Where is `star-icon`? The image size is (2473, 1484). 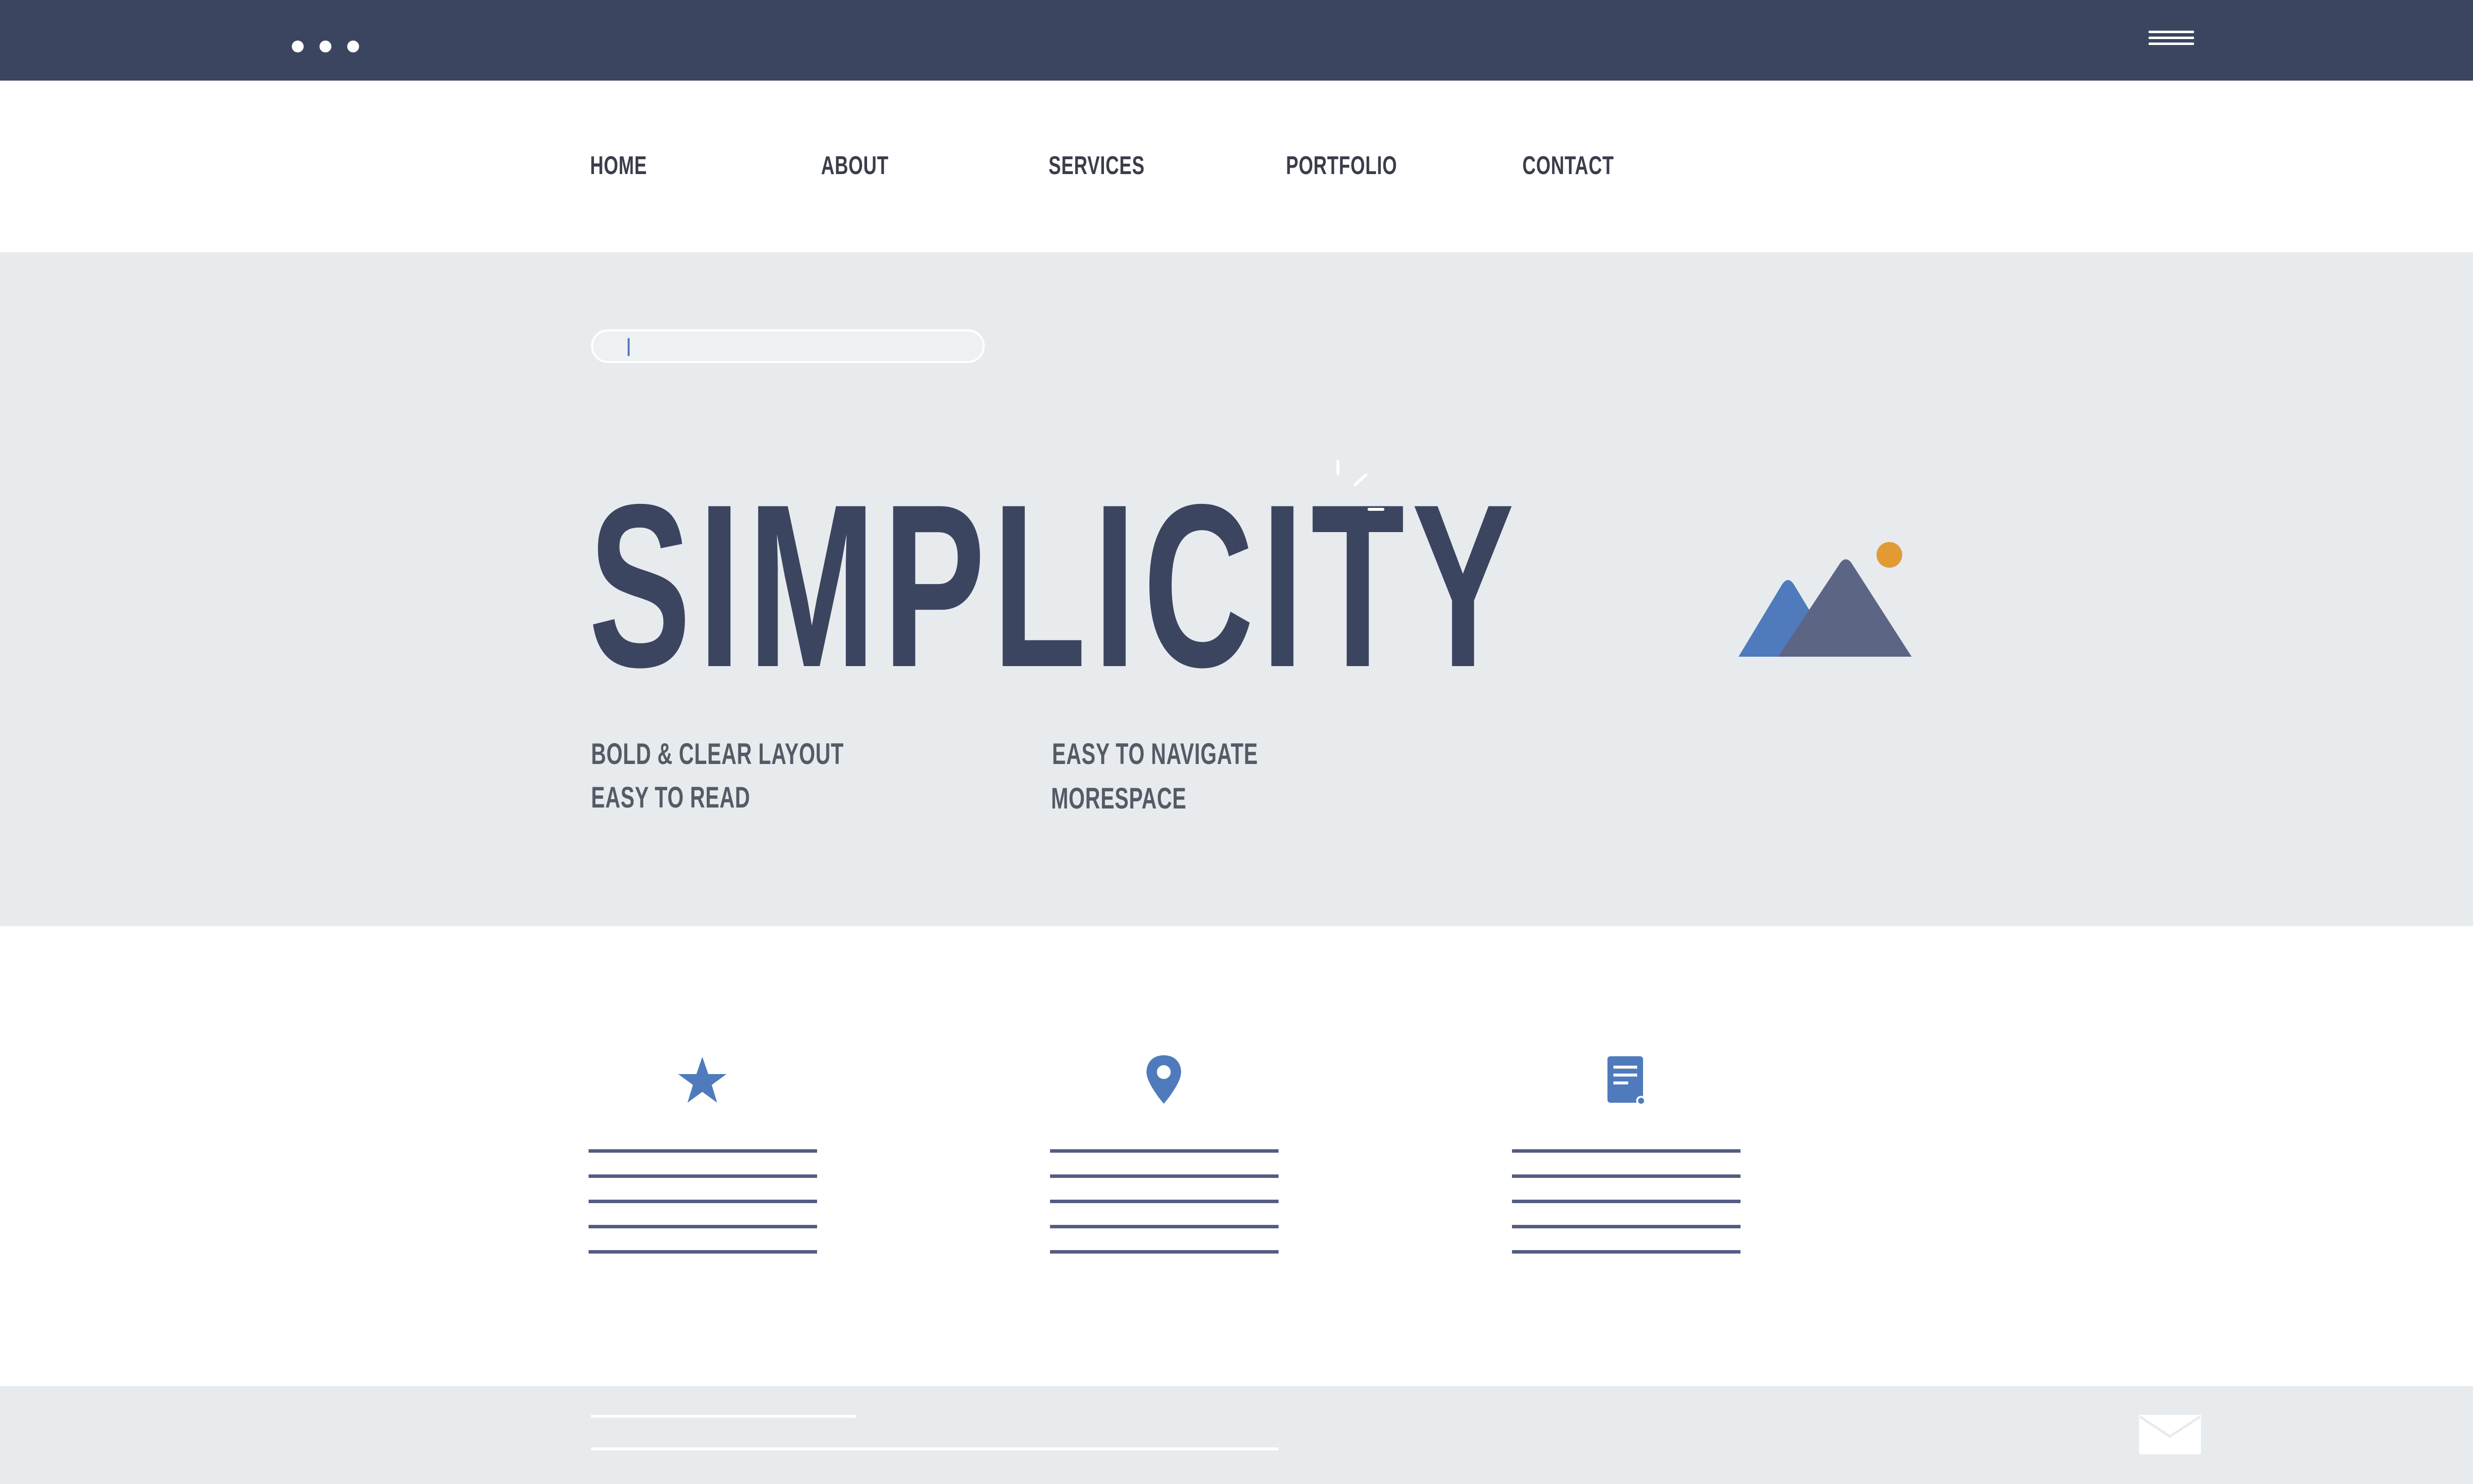
star-icon is located at coordinates (702, 1080).